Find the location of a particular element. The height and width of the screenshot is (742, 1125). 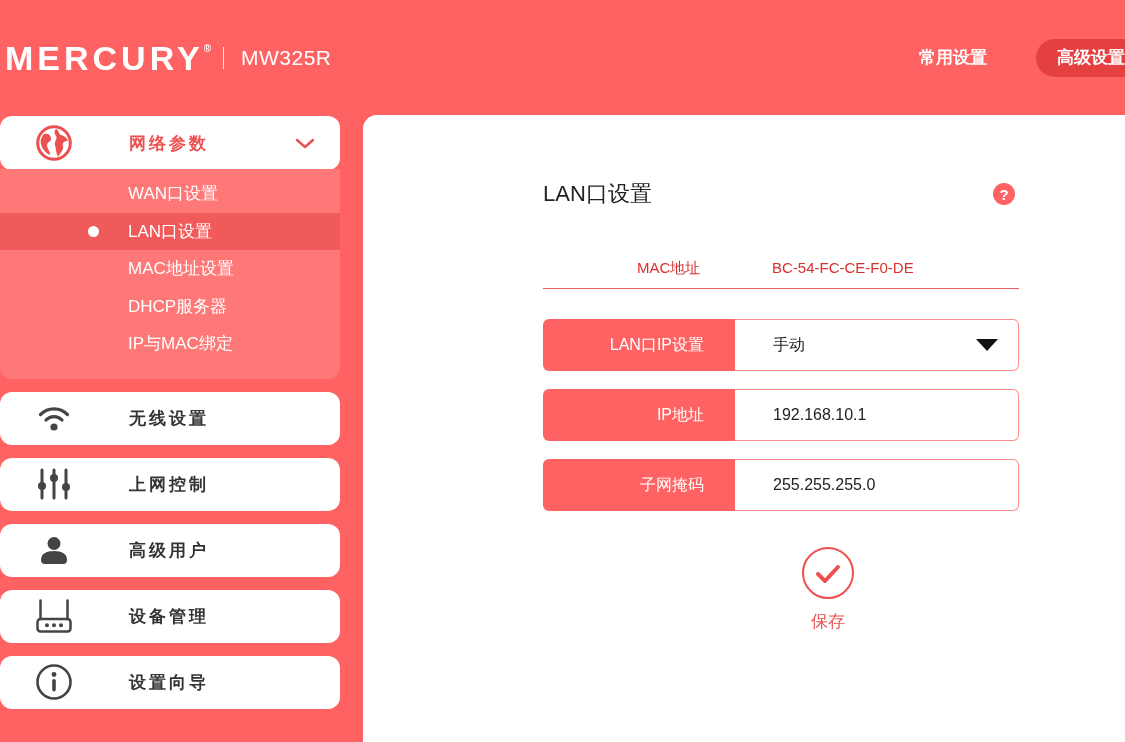

submenu-item: WAN口设置 is located at coordinates (170, 194).